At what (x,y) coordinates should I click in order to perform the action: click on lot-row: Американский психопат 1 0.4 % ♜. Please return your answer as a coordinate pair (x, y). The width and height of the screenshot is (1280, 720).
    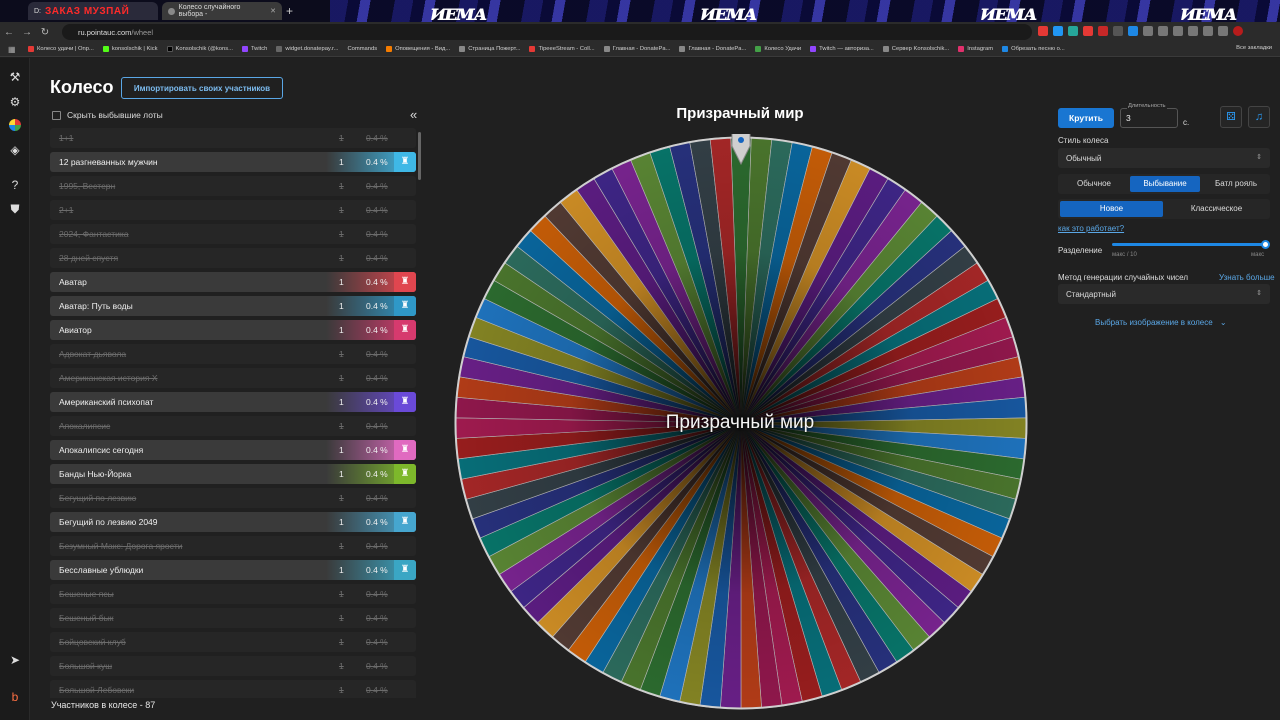
    Looking at the image, I should click on (233, 402).